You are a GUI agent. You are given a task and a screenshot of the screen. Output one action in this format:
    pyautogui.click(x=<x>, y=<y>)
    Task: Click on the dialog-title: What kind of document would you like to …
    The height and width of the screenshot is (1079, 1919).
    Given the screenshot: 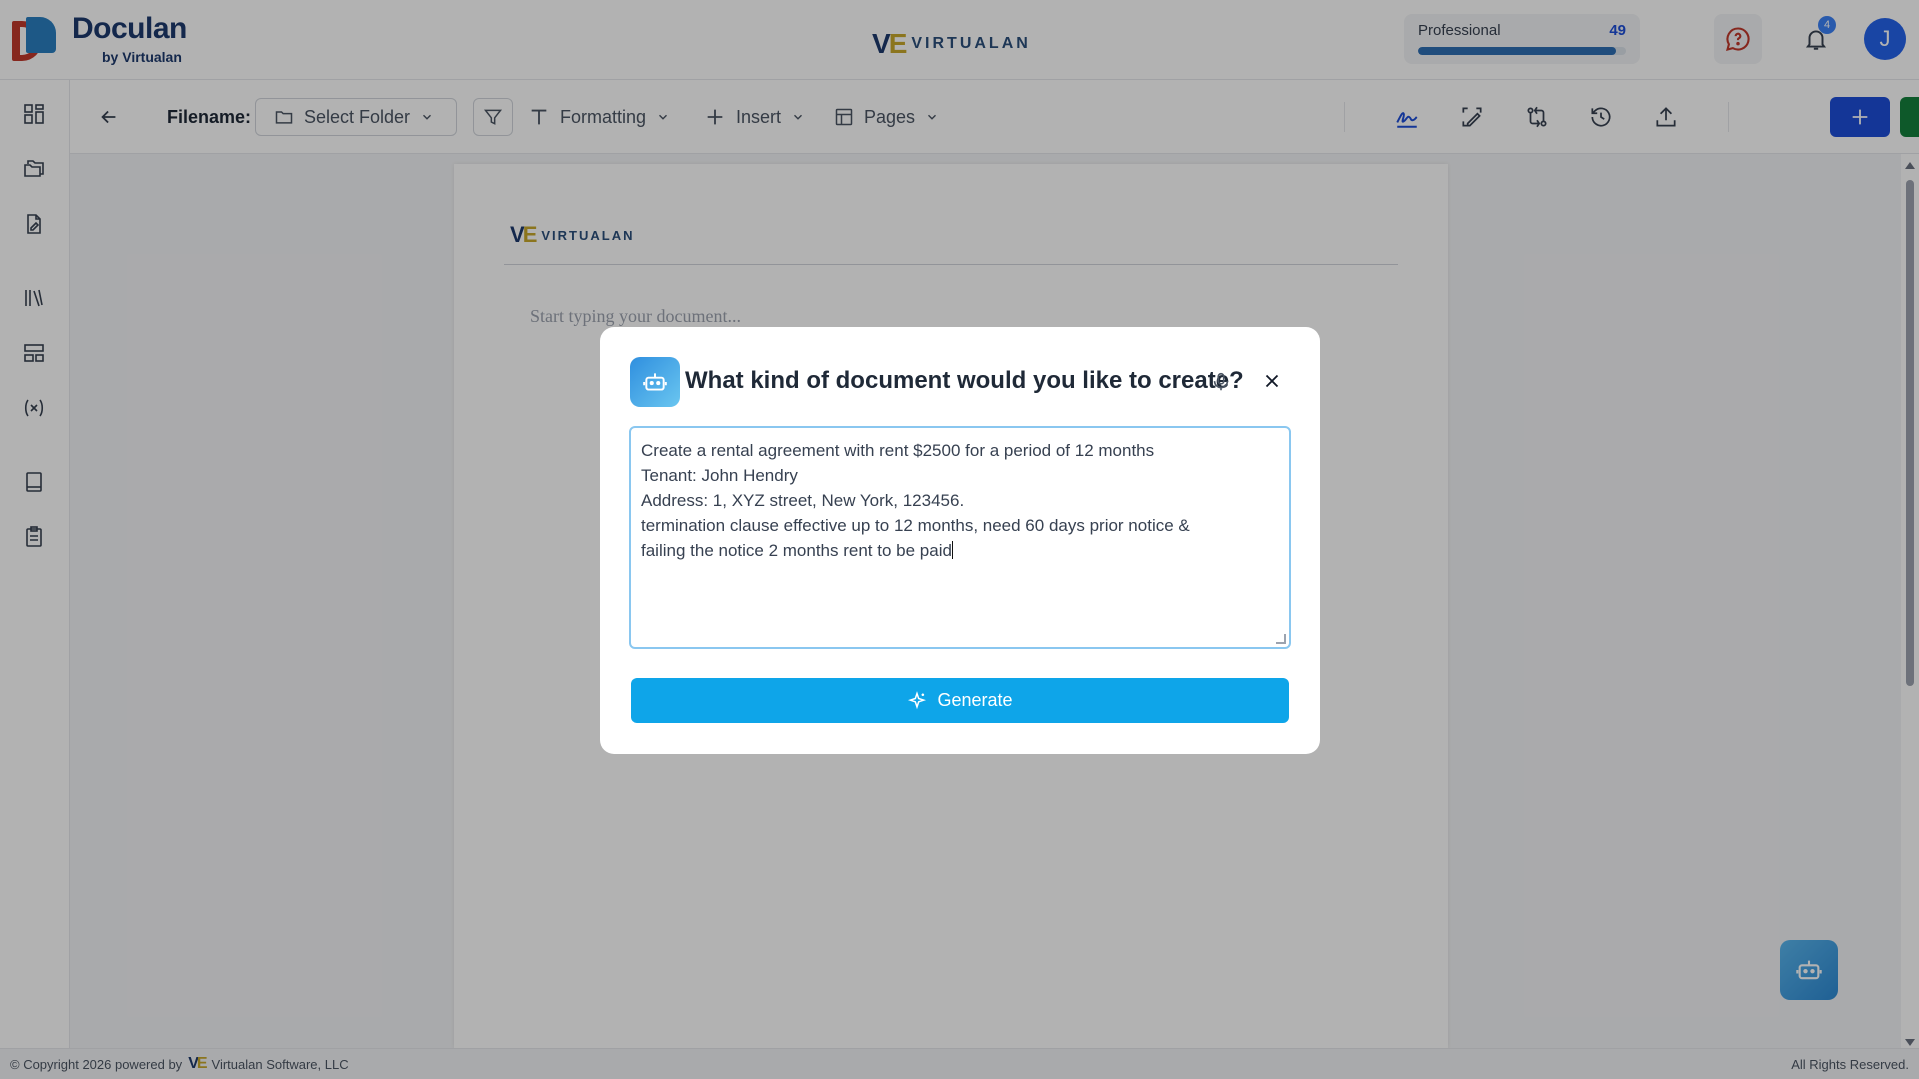 What is the action you would take?
    pyautogui.click(x=964, y=380)
    